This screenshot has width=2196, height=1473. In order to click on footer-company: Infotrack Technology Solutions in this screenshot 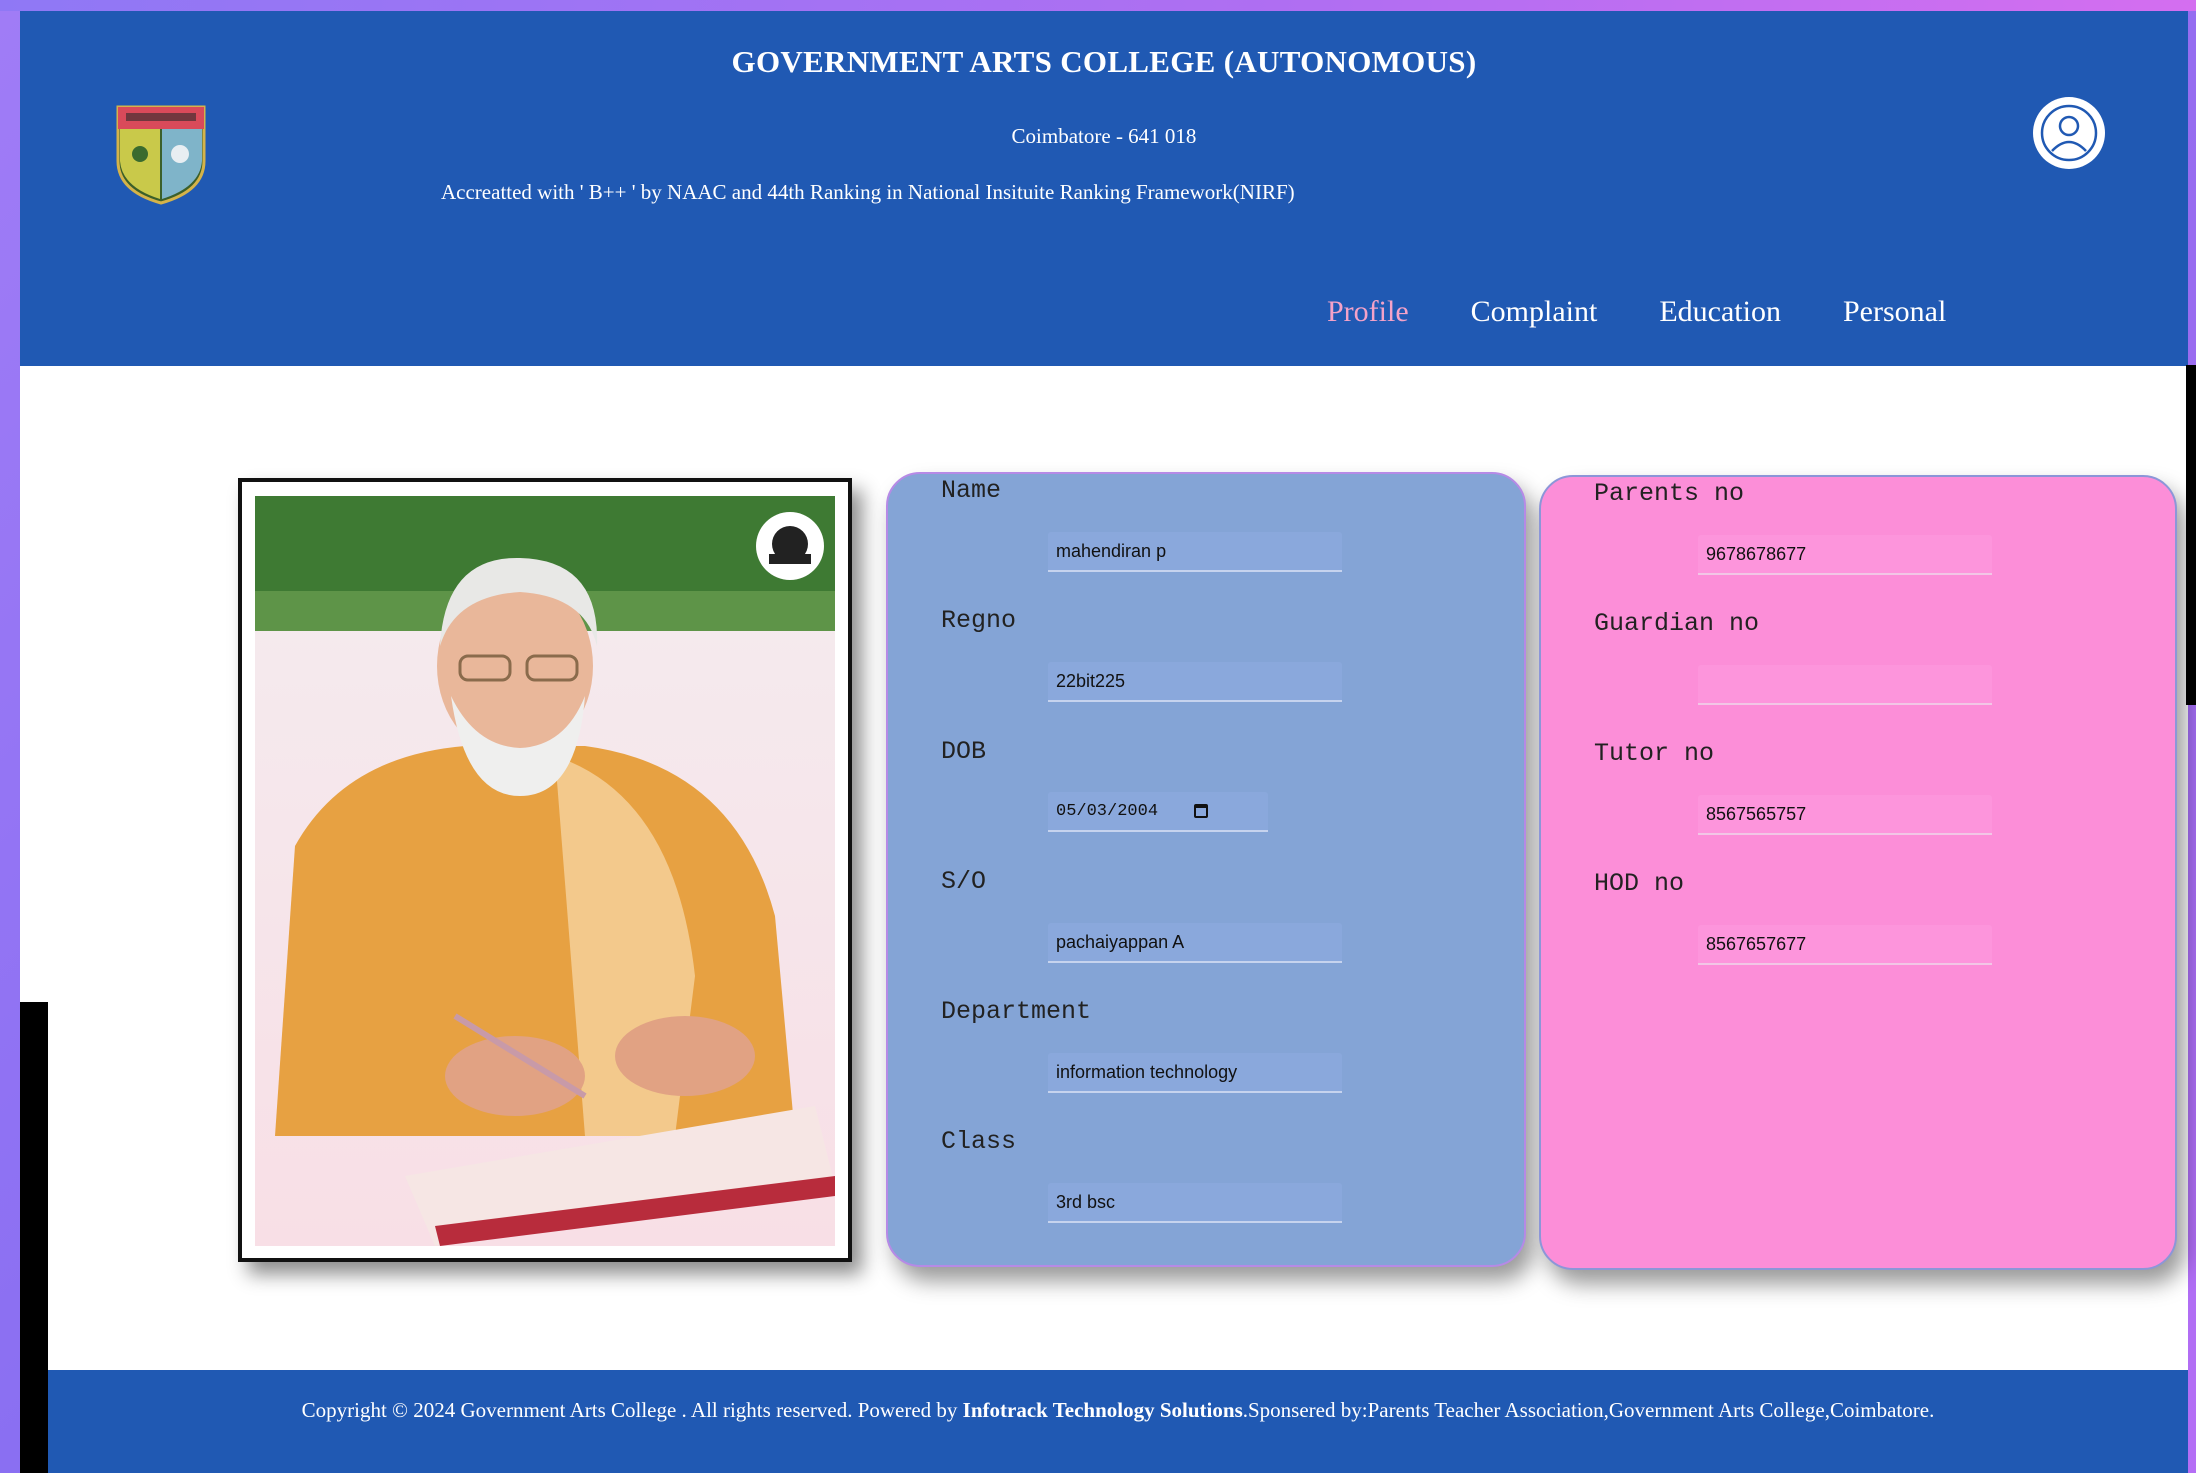, I will do `click(1102, 1410)`.